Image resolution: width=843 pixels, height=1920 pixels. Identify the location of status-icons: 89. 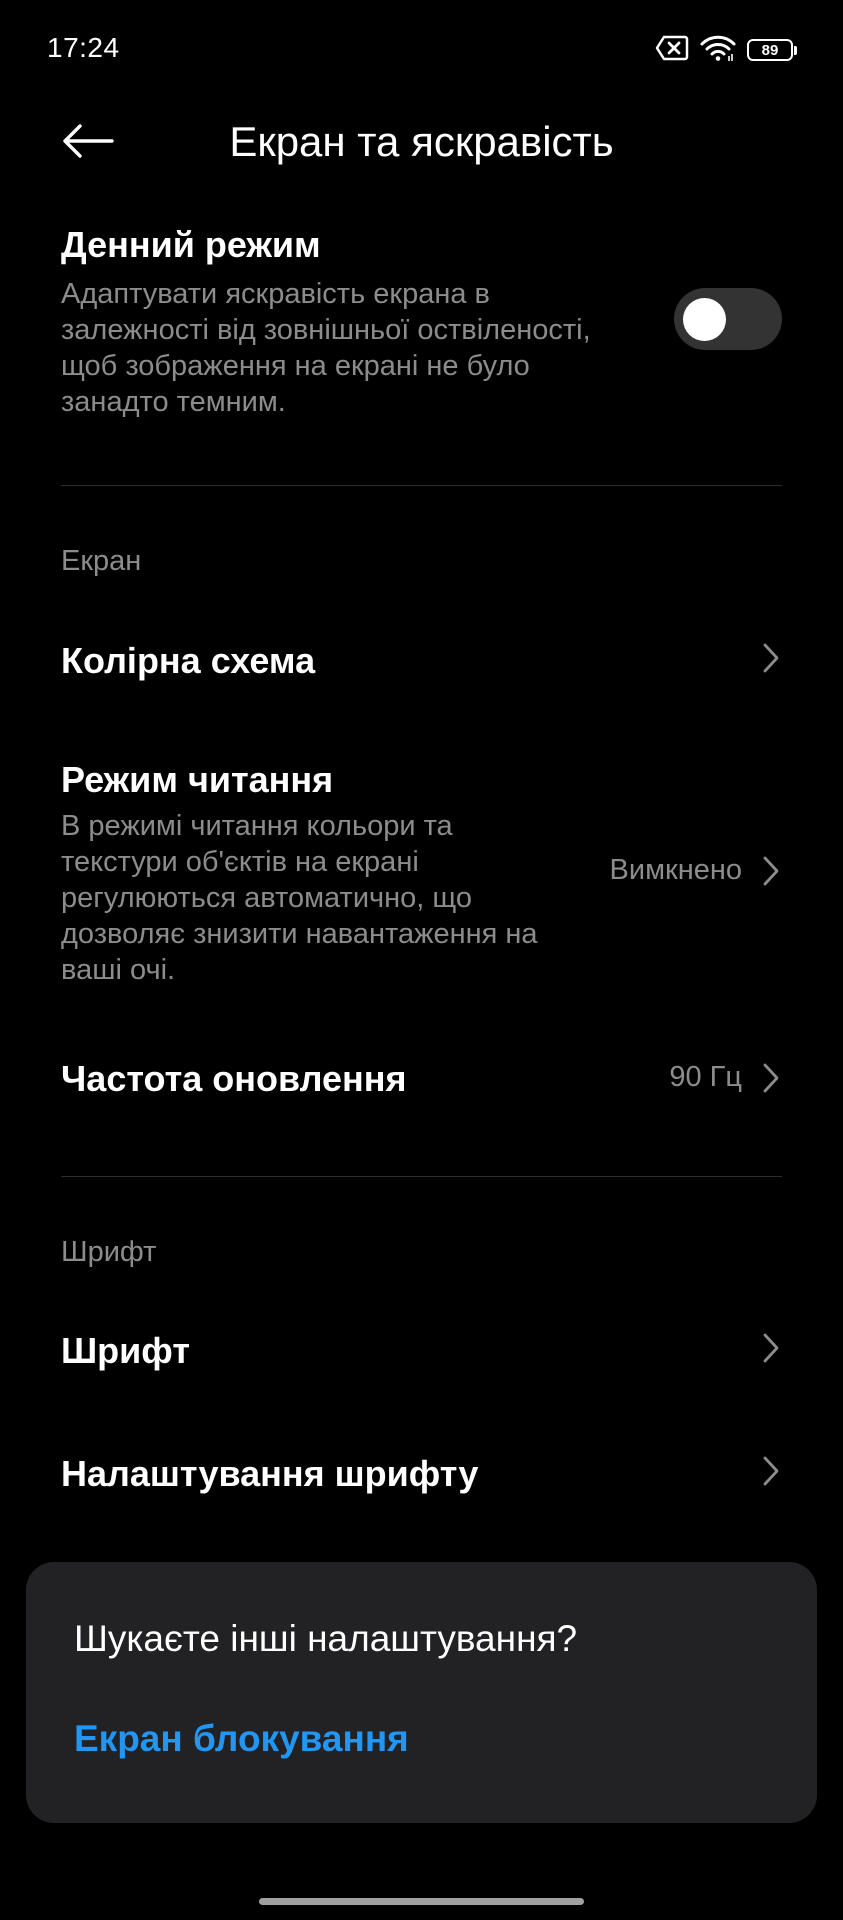
(726, 50).